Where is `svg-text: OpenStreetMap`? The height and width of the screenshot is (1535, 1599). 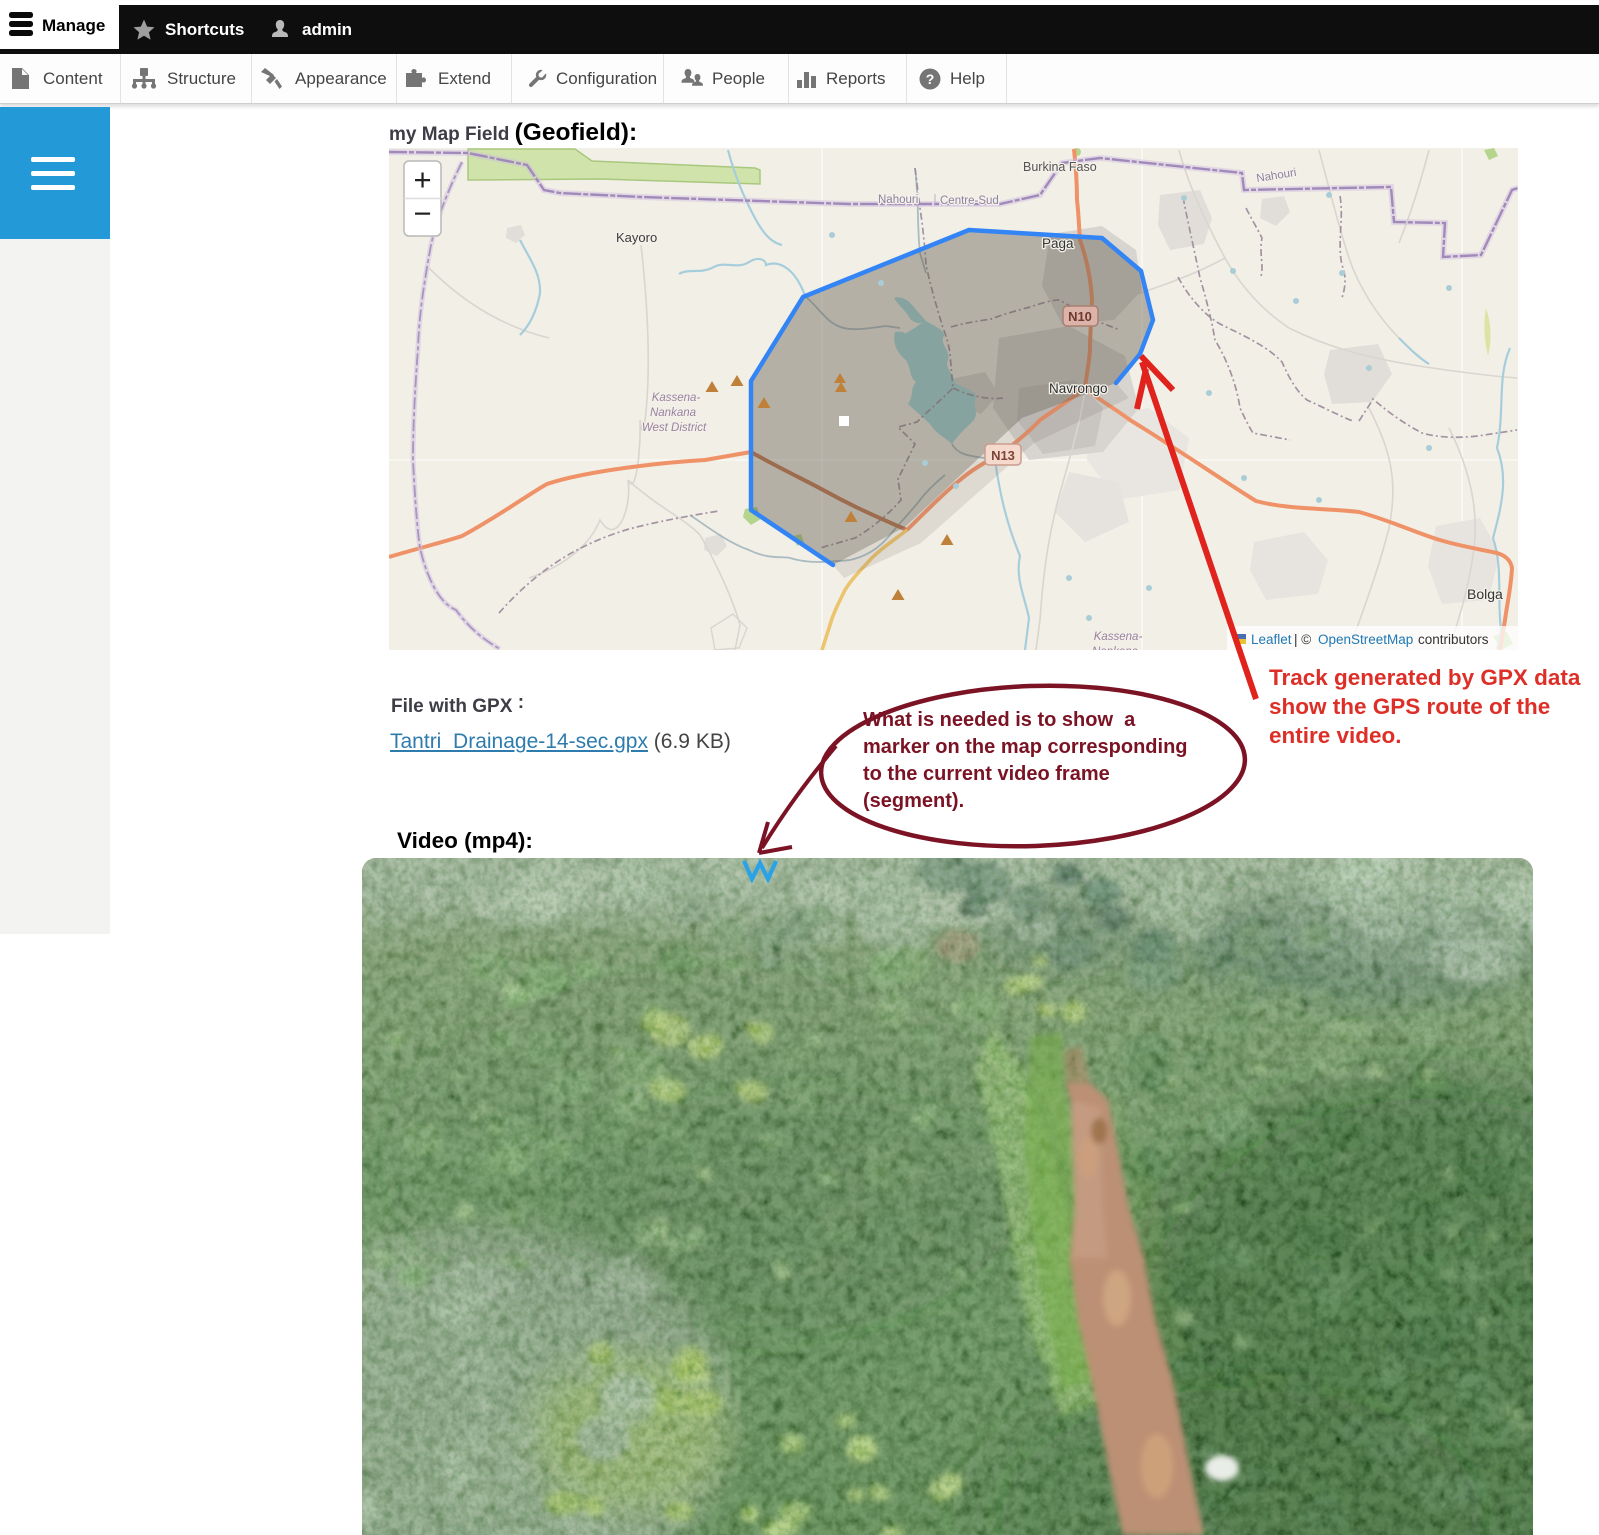
svg-text: OpenStreetMap is located at coordinates (1365, 639).